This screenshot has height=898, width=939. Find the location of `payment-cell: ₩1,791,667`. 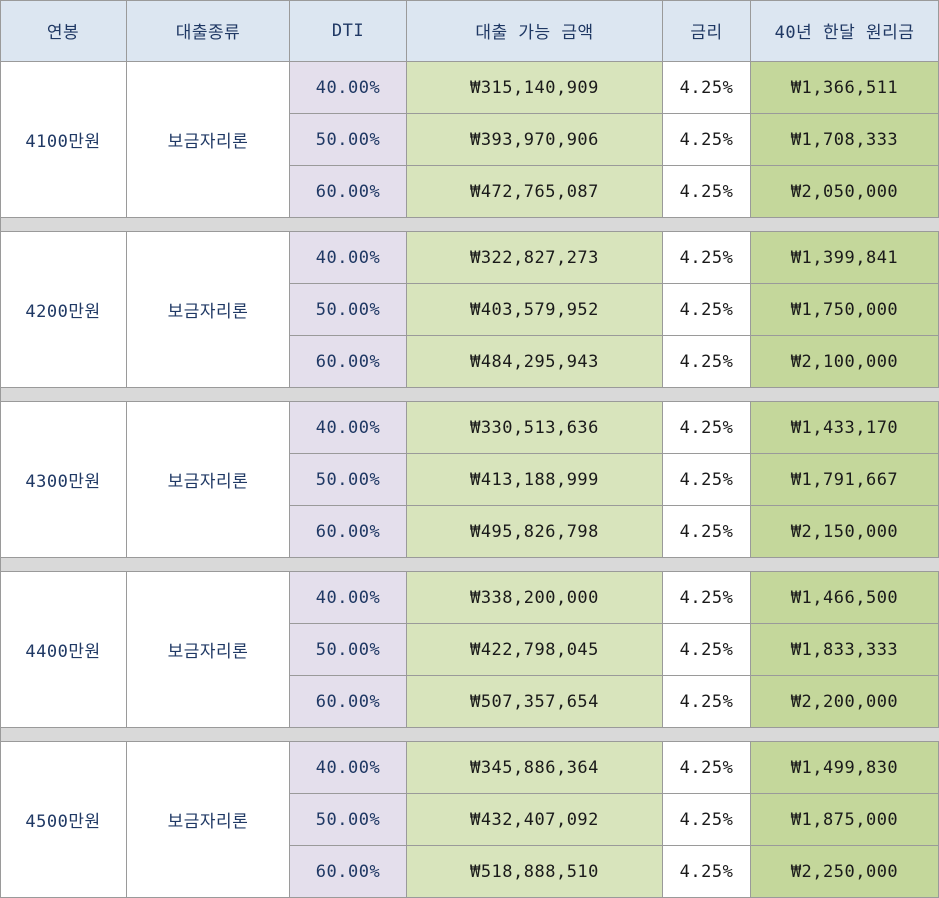

payment-cell: ₩1,791,667 is located at coordinates (845, 480).